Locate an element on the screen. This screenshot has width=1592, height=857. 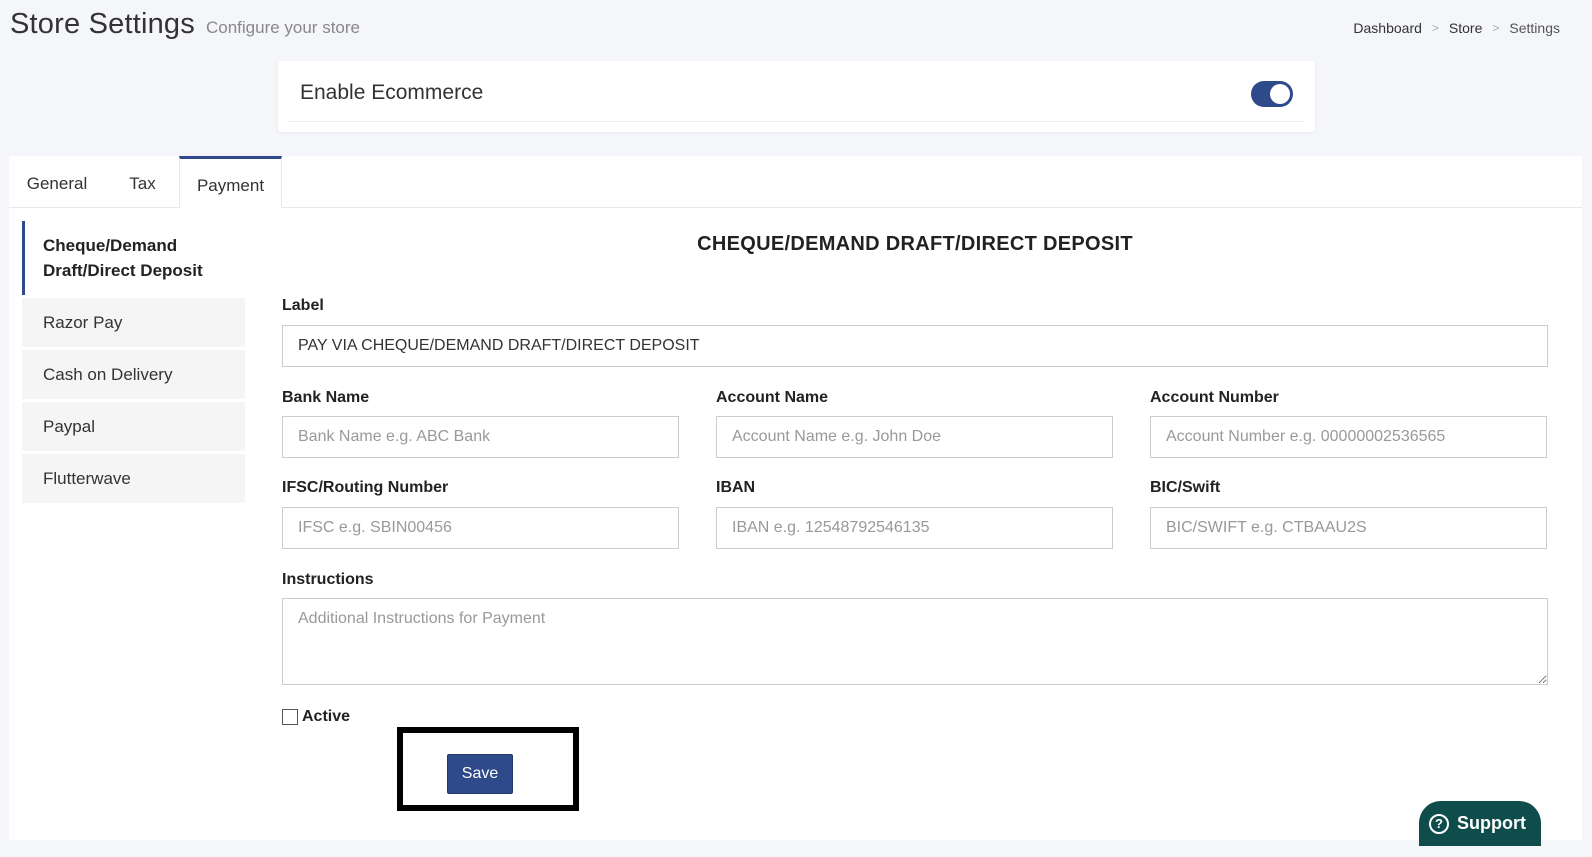
page-subtitle: Configure your store is located at coordinates (282, 27).